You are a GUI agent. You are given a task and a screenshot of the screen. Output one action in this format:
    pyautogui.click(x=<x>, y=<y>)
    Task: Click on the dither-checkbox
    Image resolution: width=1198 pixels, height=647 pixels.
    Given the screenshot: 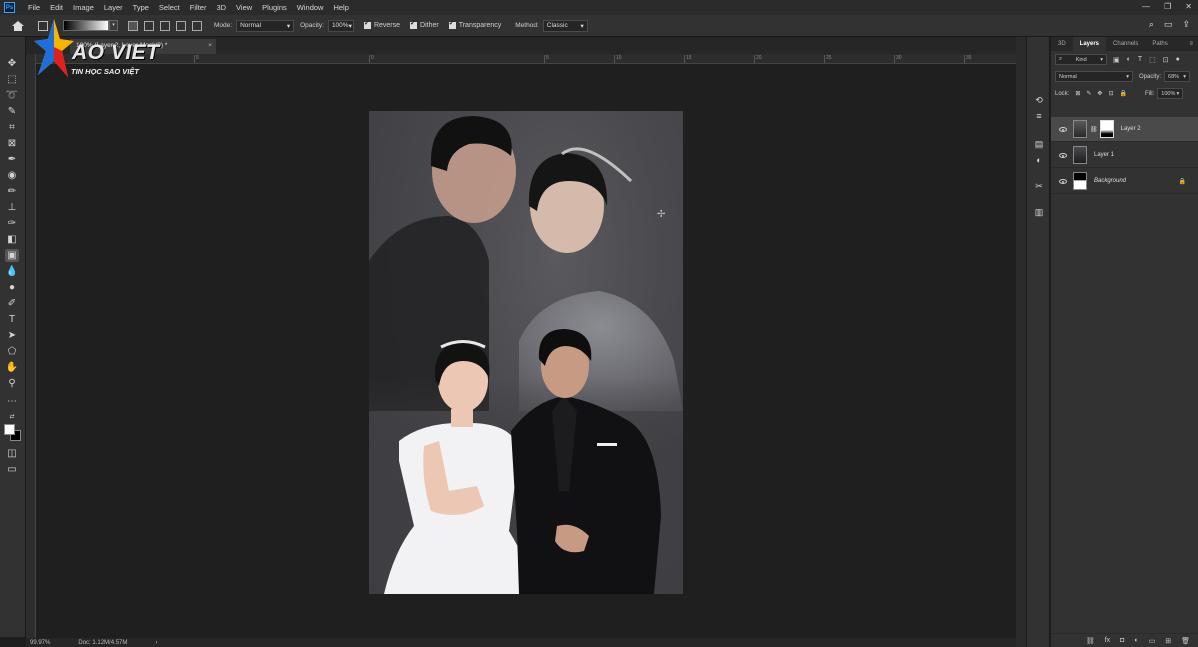 What is the action you would take?
    pyautogui.click(x=414, y=24)
    